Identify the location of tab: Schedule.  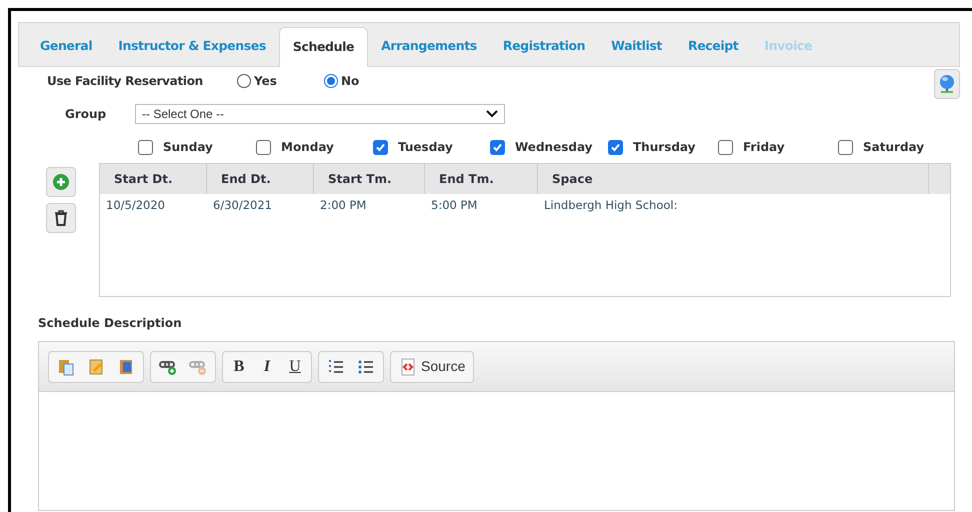
(323, 47).